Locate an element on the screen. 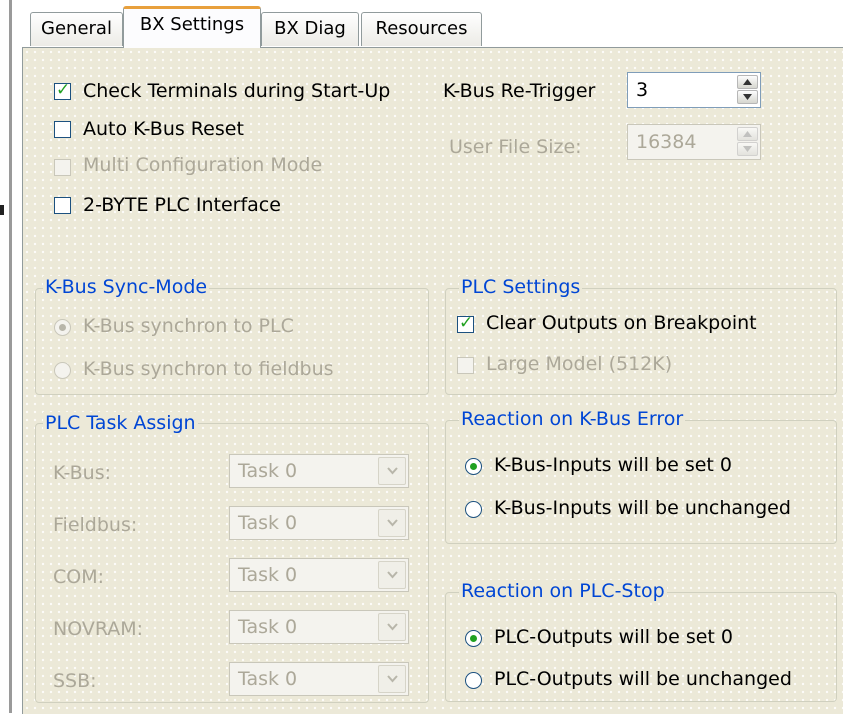 Image resolution: width=843 pixels, height=714 pixels. kbus-retrigger-spinner: 3 is located at coordinates (694, 90).